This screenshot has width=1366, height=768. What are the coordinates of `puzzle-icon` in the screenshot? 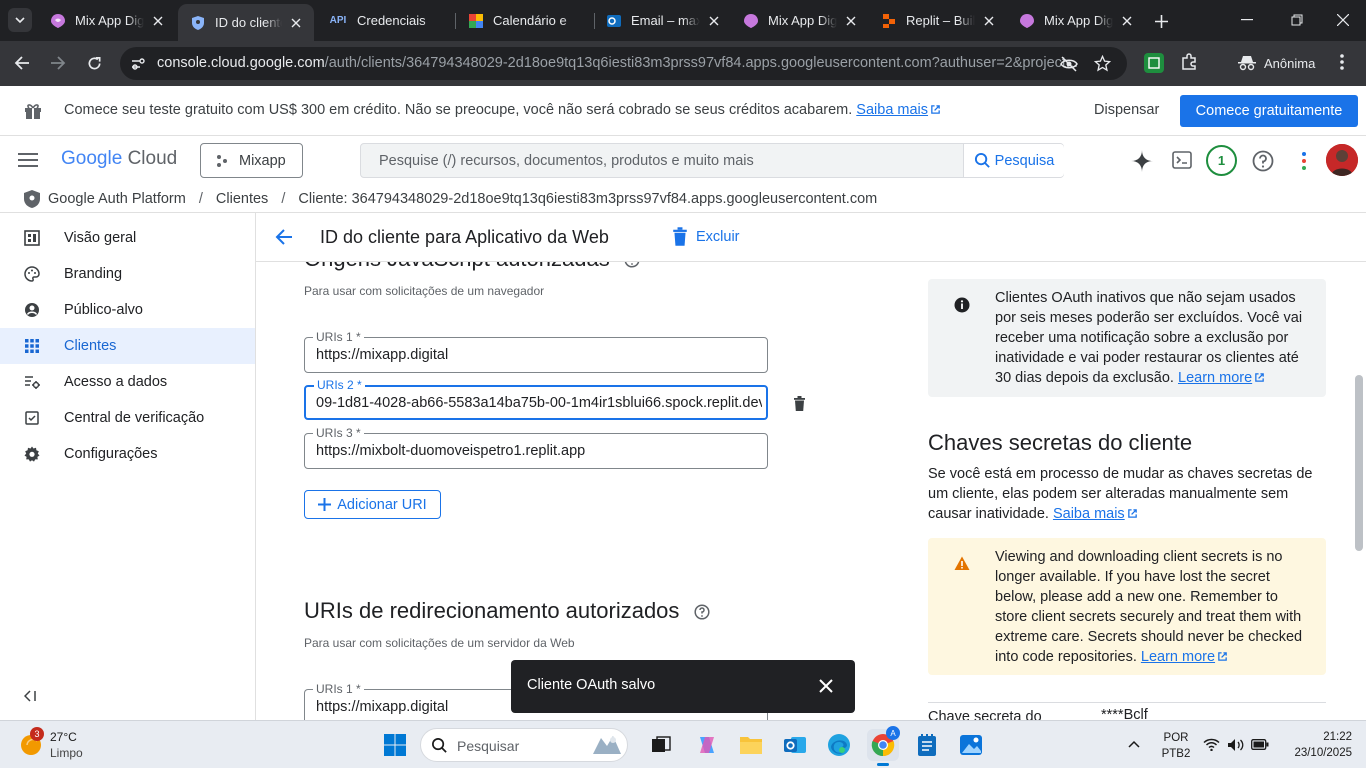 It's located at (1189, 62).